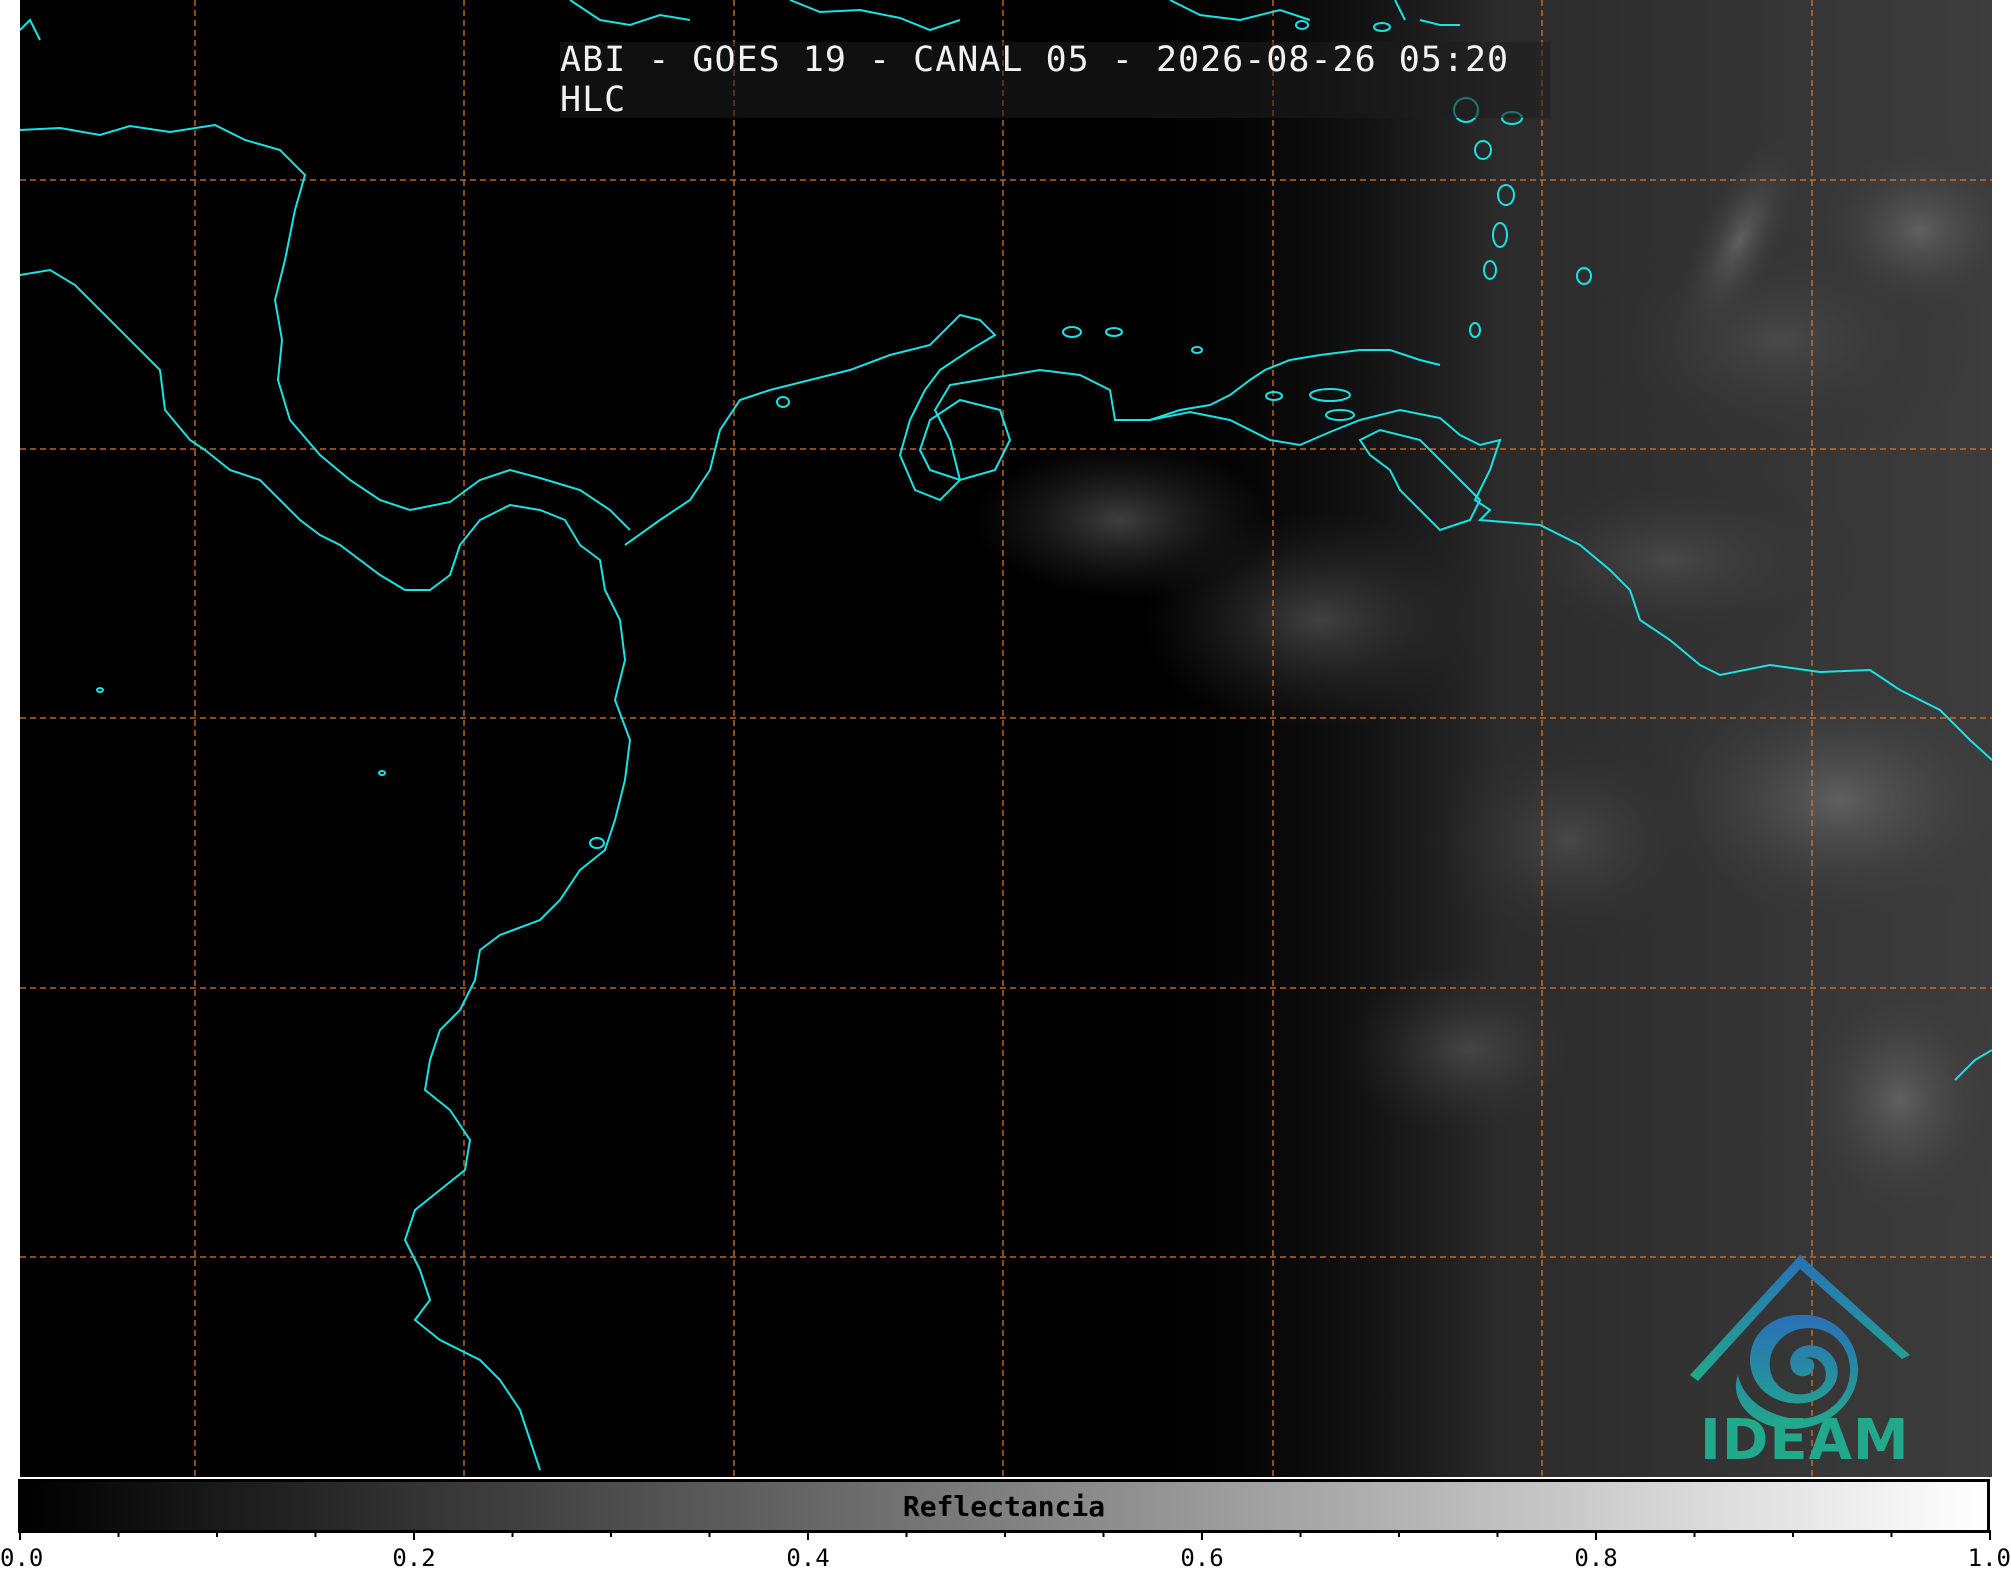 Image resolution: width=2011 pixels, height=1577 pixels. I want to click on colorbar-tick-label: 0.8, so click(1595, 1558).